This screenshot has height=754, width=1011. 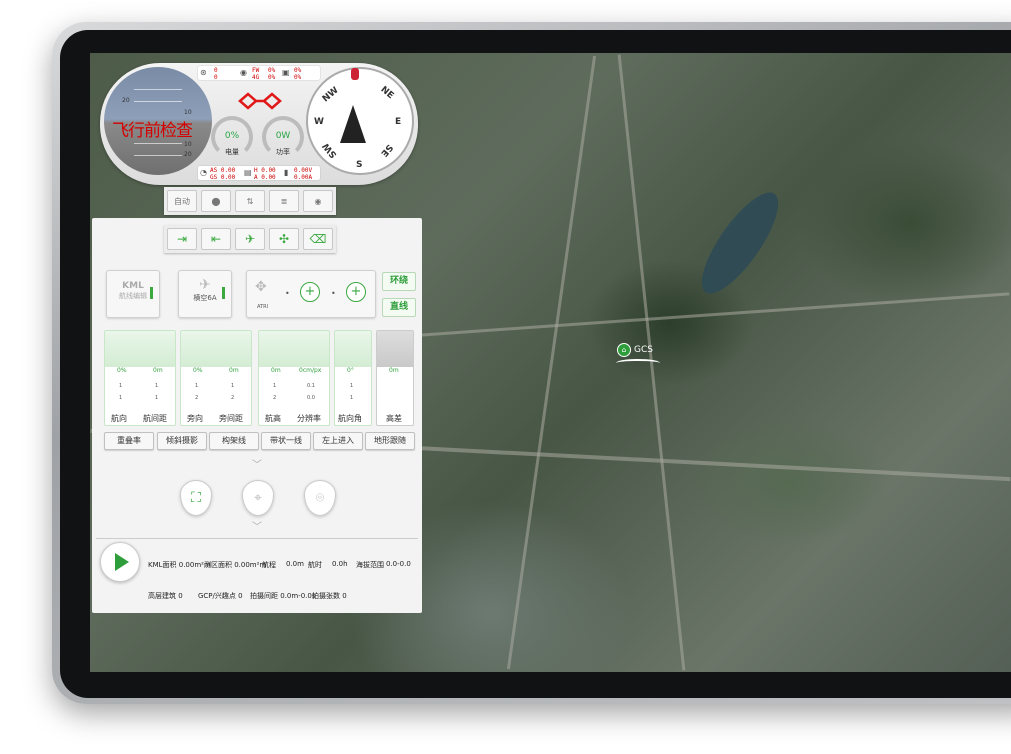 I want to click on location-pin-icon: ⬤, so click(x=216, y=201).